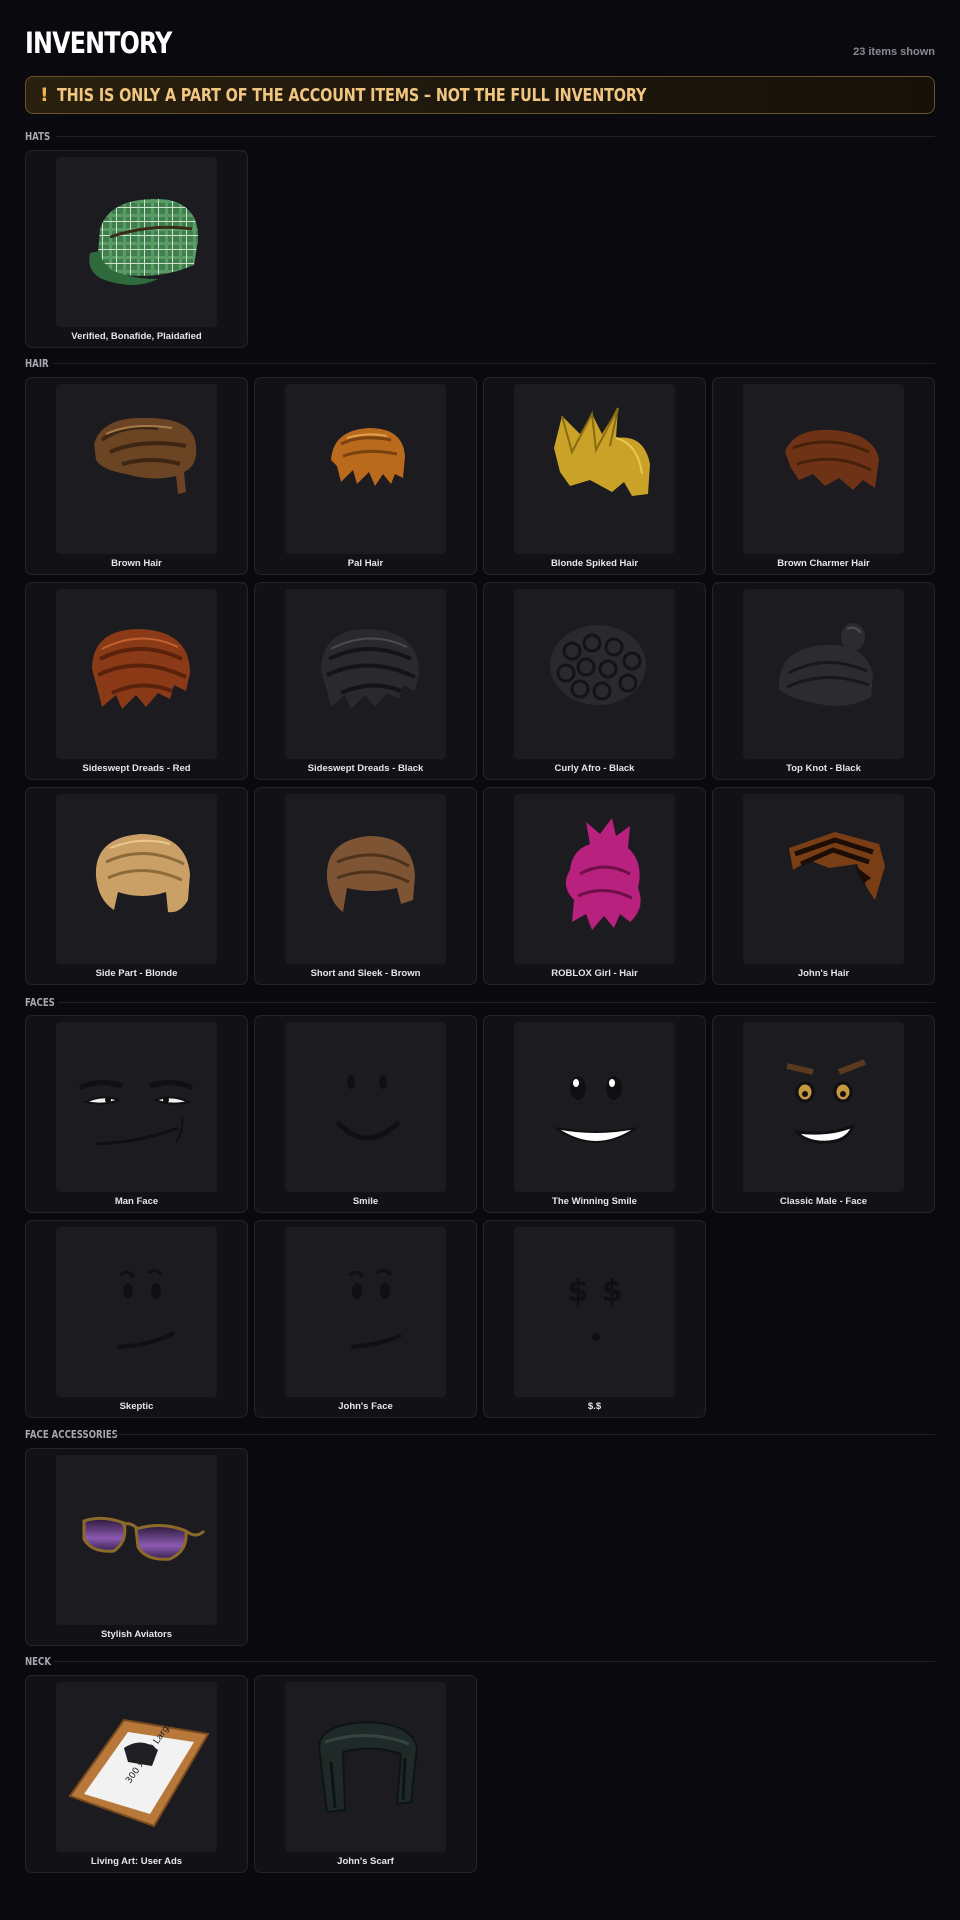 Image resolution: width=960 pixels, height=1920 pixels. What do you see at coordinates (823, 768) in the screenshot?
I see `item-name: Top Knot - Black` at bounding box center [823, 768].